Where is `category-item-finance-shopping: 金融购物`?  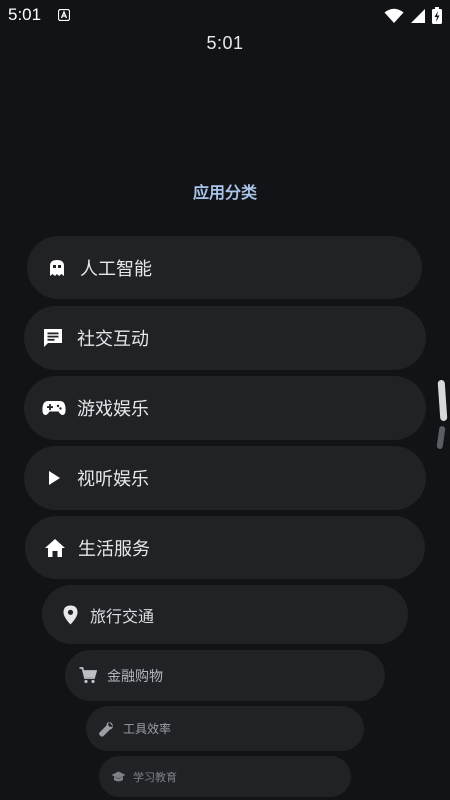
category-item-finance-shopping: 金融购物 is located at coordinates (225, 675).